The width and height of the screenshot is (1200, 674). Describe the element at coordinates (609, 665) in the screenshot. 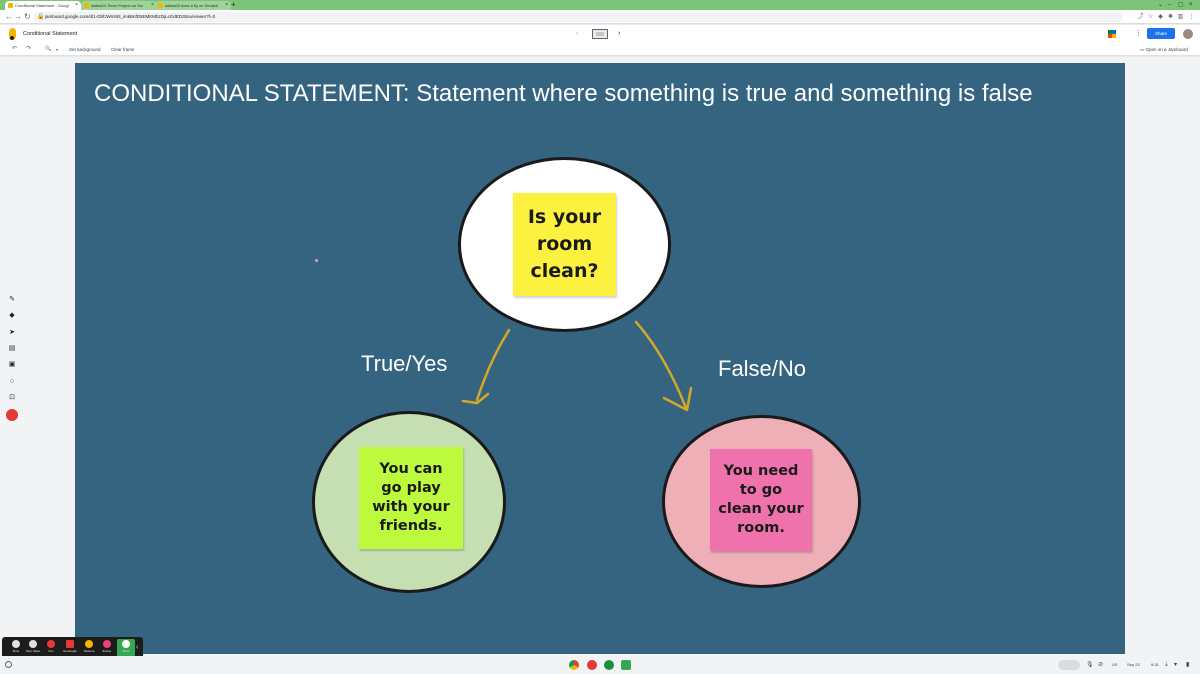

I see `meet-icon` at that location.